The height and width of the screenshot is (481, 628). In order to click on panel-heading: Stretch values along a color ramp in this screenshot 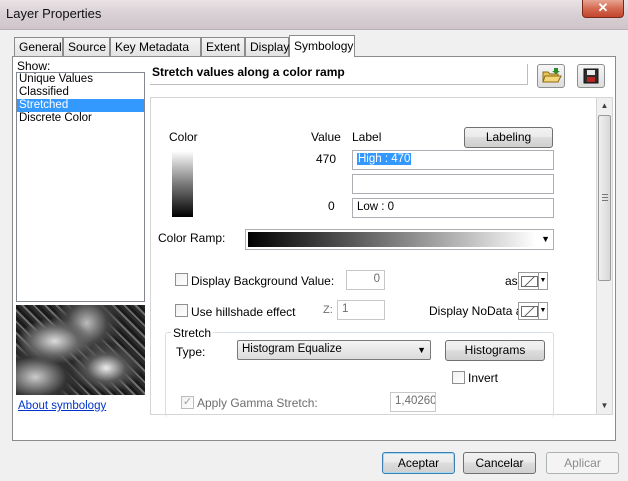, I will do `click(248, 72)`.